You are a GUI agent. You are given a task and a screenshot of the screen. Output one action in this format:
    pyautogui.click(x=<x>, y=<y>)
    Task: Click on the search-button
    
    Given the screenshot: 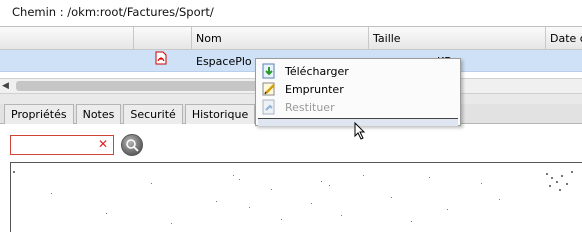 What is the action you would take?
    pyautogui.click(x=132, y=145)
    